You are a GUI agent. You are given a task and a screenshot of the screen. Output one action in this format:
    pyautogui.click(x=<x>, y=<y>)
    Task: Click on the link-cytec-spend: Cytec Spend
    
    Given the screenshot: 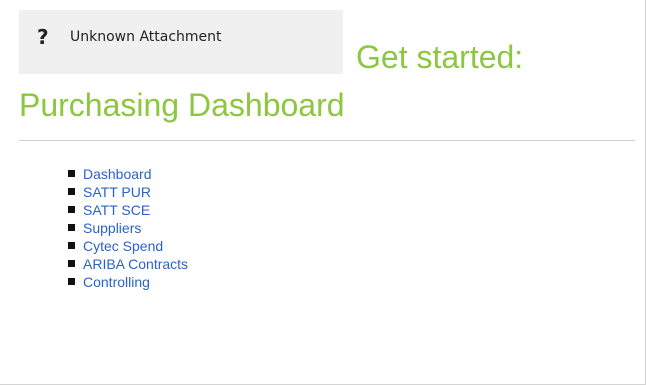 What is the action you would take?
    pyautogui.click(x=123, y=246)
    